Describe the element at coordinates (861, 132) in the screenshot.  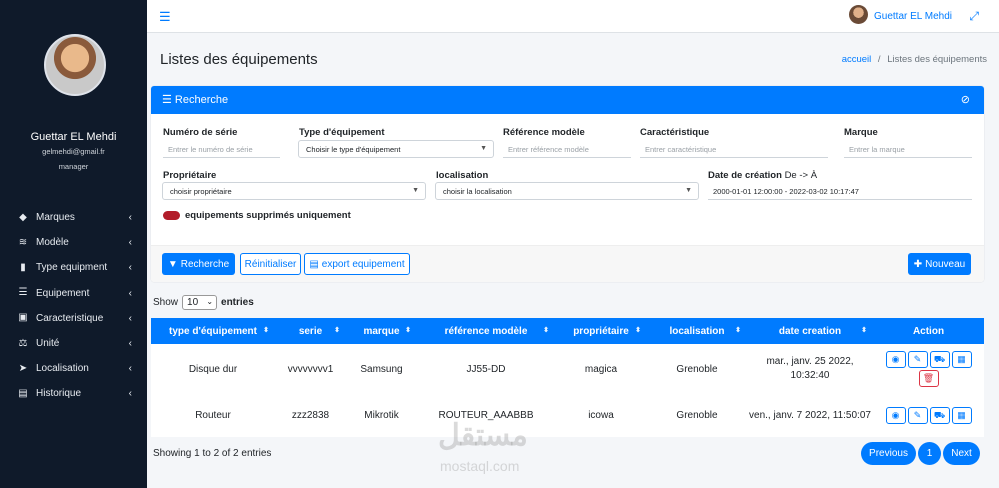
I see `brand-label: Marque` at that location.